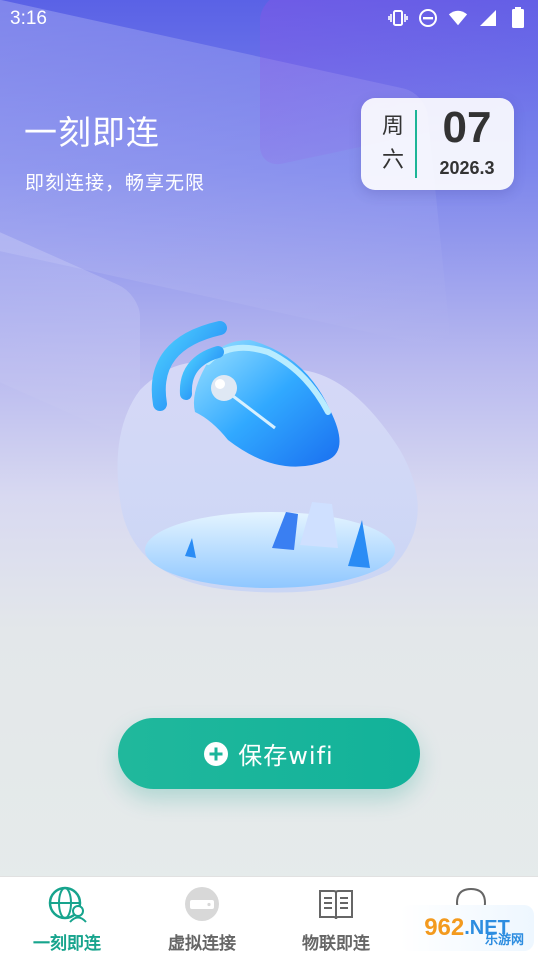 This screenshot has height=956, width=538. What do you see at coordinates (467, 168) in the screenshot?
I see `date-year-month: 2026.3` at bounding box center [467, 168].